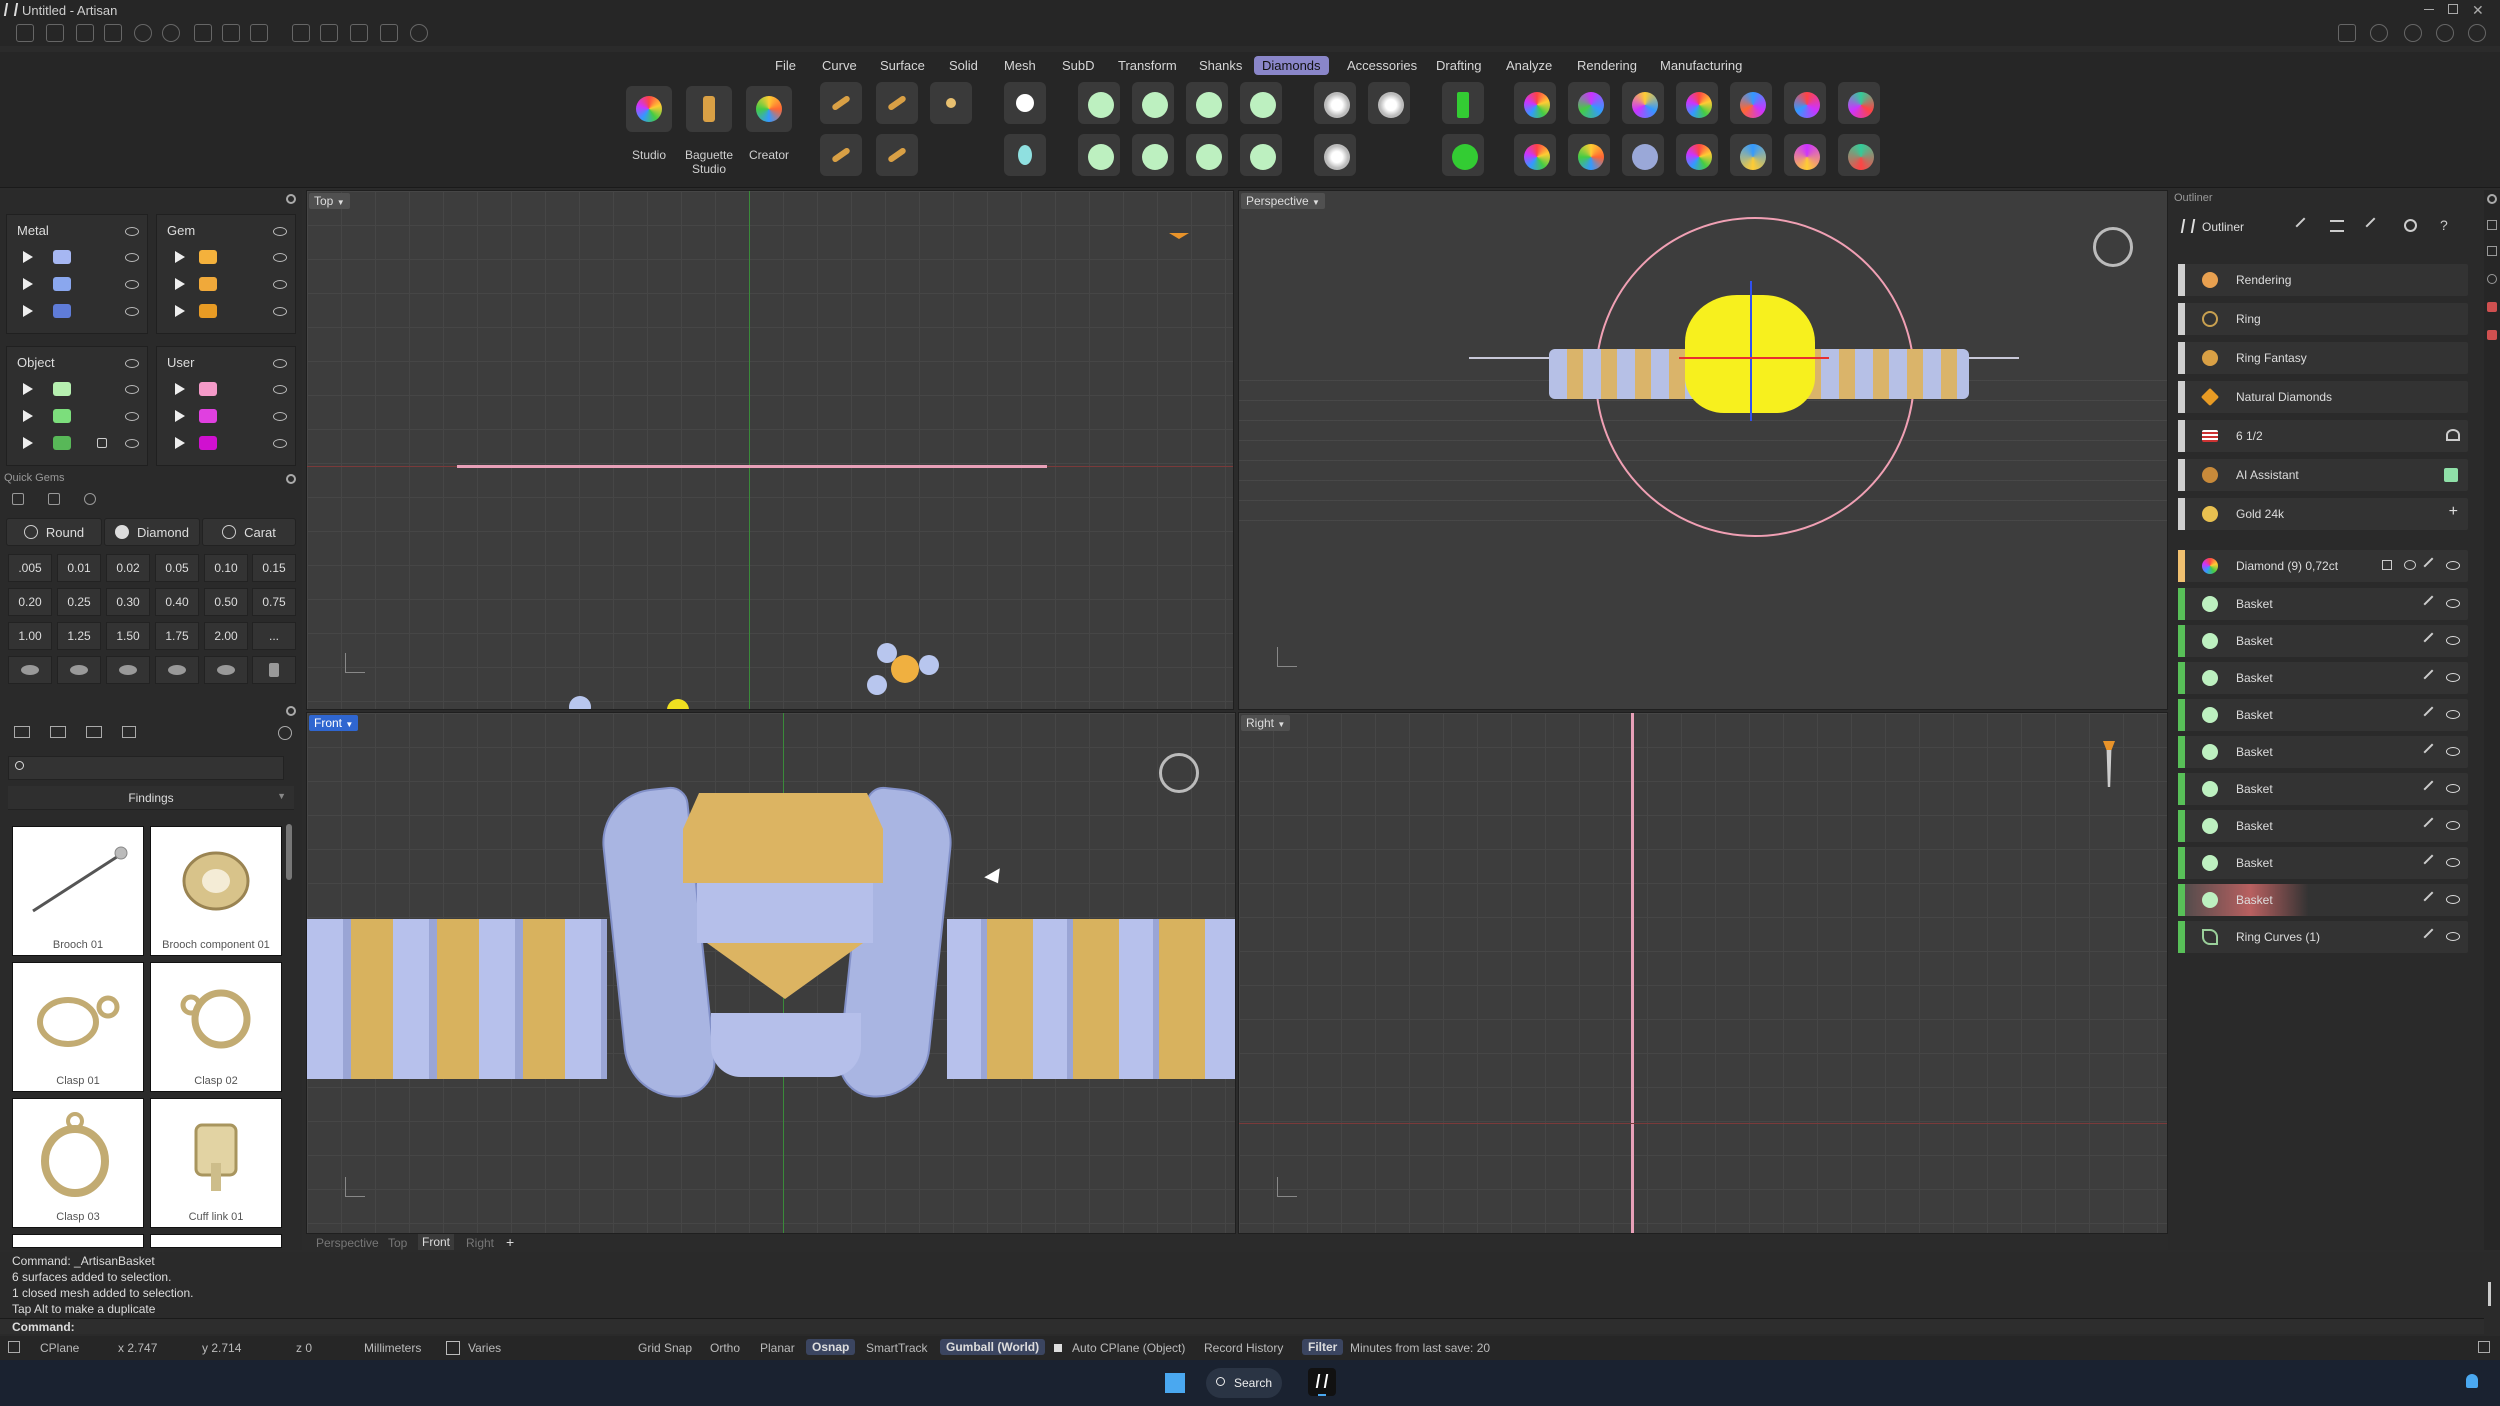 This screenshot has width=2500, height=1406. What do you see at coordinates (2387, 565) in the screenshot?
I see `group-list-icon` at bounding box center [2387, 565].